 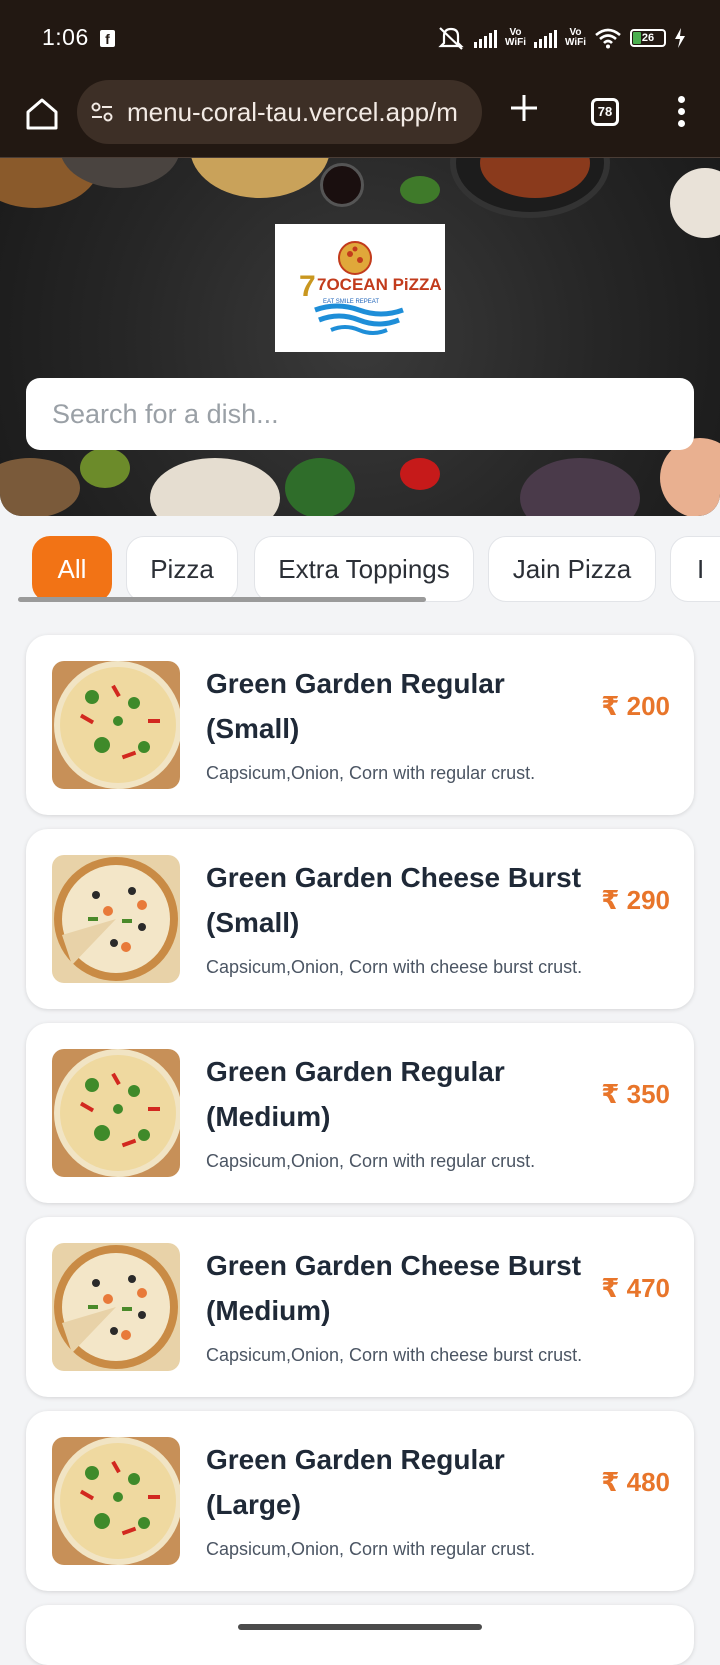 I want to click on vowifi-icon-2: Vo WiFi, so click(x=575, y=38).